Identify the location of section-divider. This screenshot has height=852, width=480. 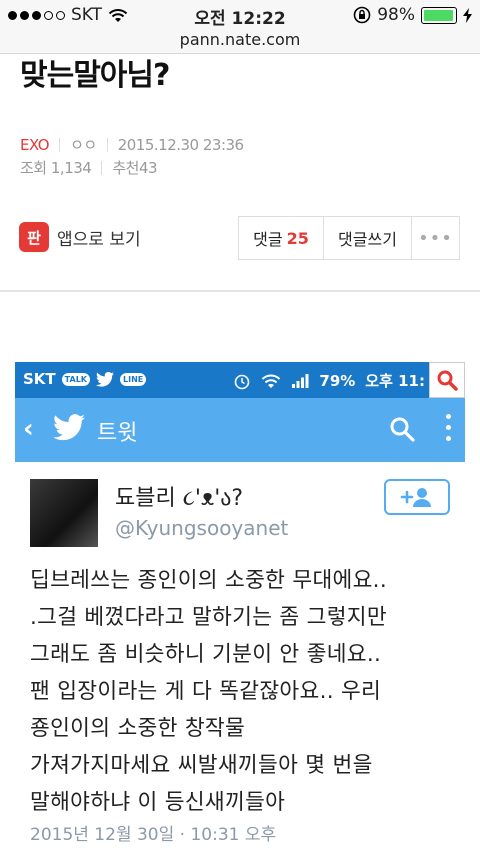
(240, 291).